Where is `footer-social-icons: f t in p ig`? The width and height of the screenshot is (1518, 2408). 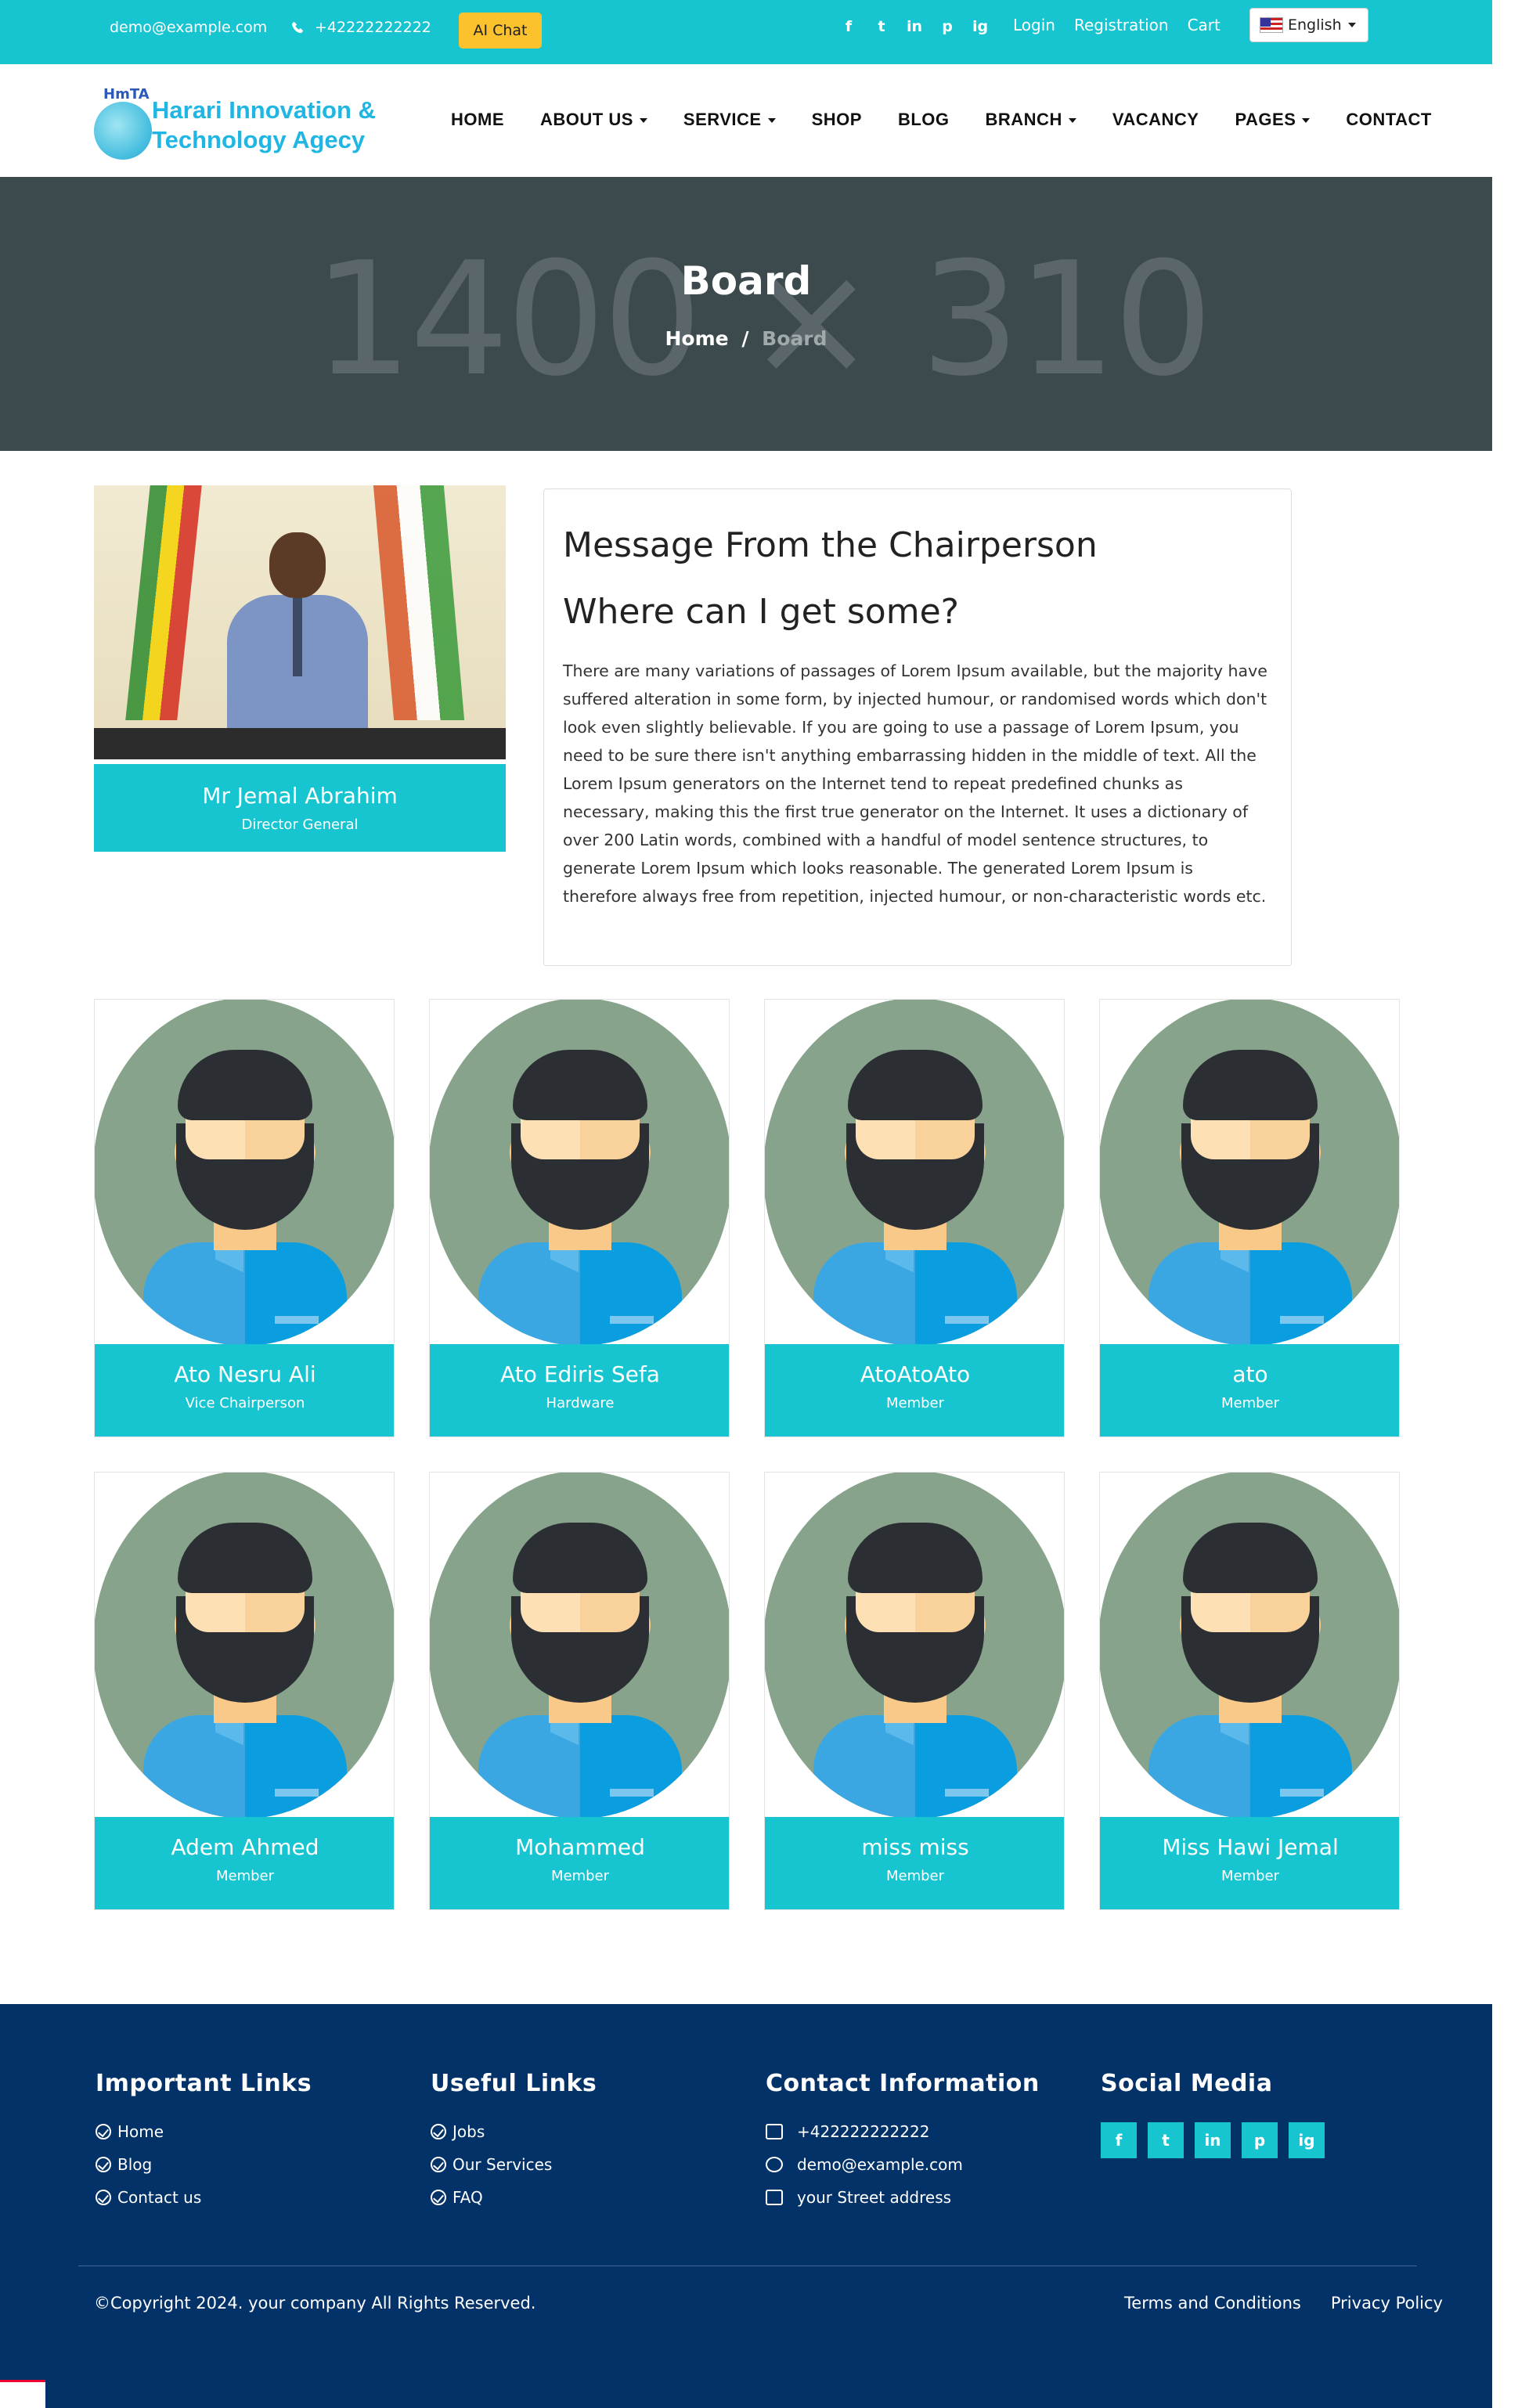
footer-social-icons: f t in p ig is located at coordinates (1213, 2140).